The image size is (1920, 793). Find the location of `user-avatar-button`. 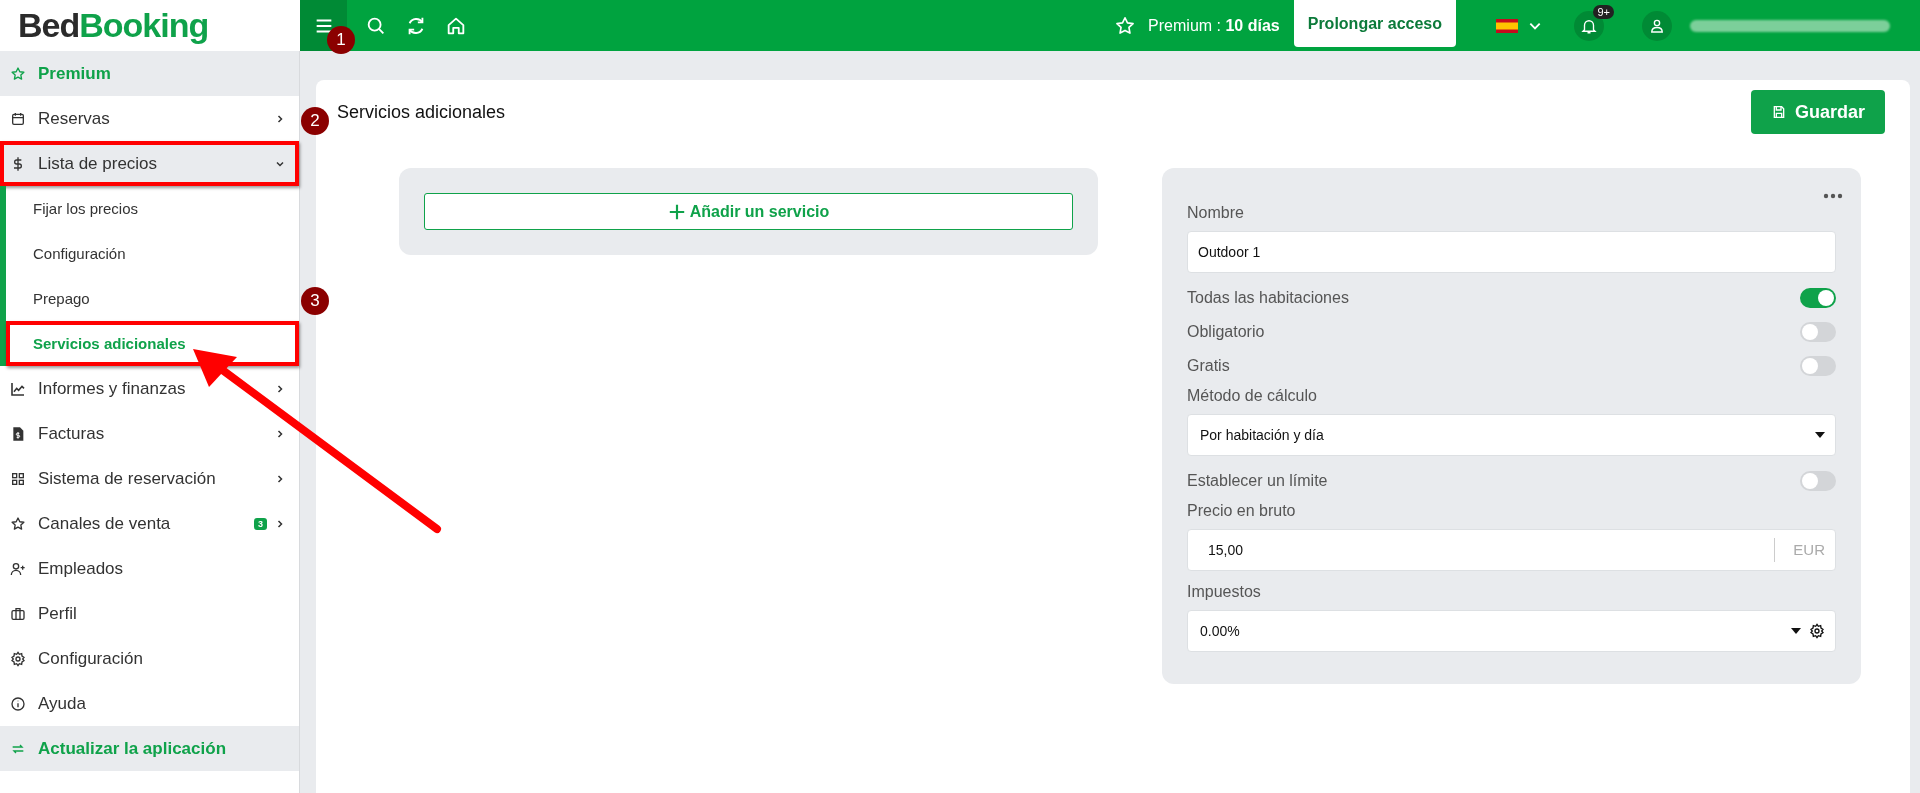

user-avatar-button is located at coordinates (1657, 25).